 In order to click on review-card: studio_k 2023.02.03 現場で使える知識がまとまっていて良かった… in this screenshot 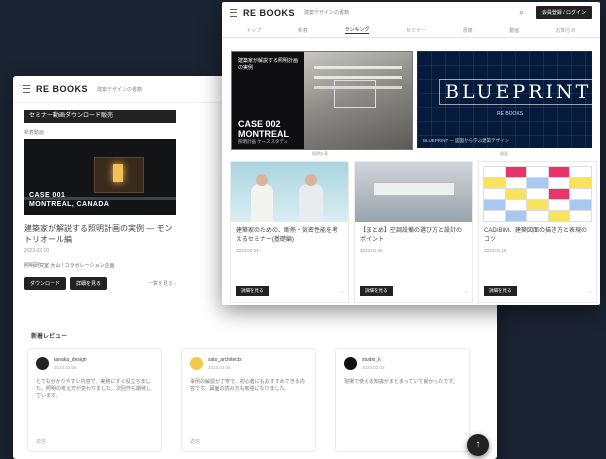, I will do `click(402, 400)`.